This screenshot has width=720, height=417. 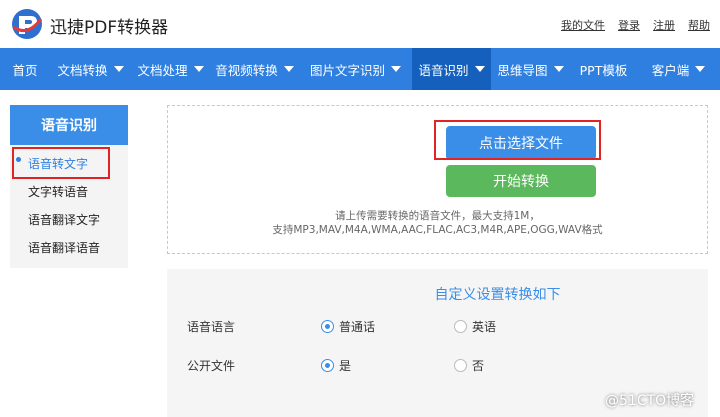 I want to click on radio-public-yes, so click(x=327, y=365).